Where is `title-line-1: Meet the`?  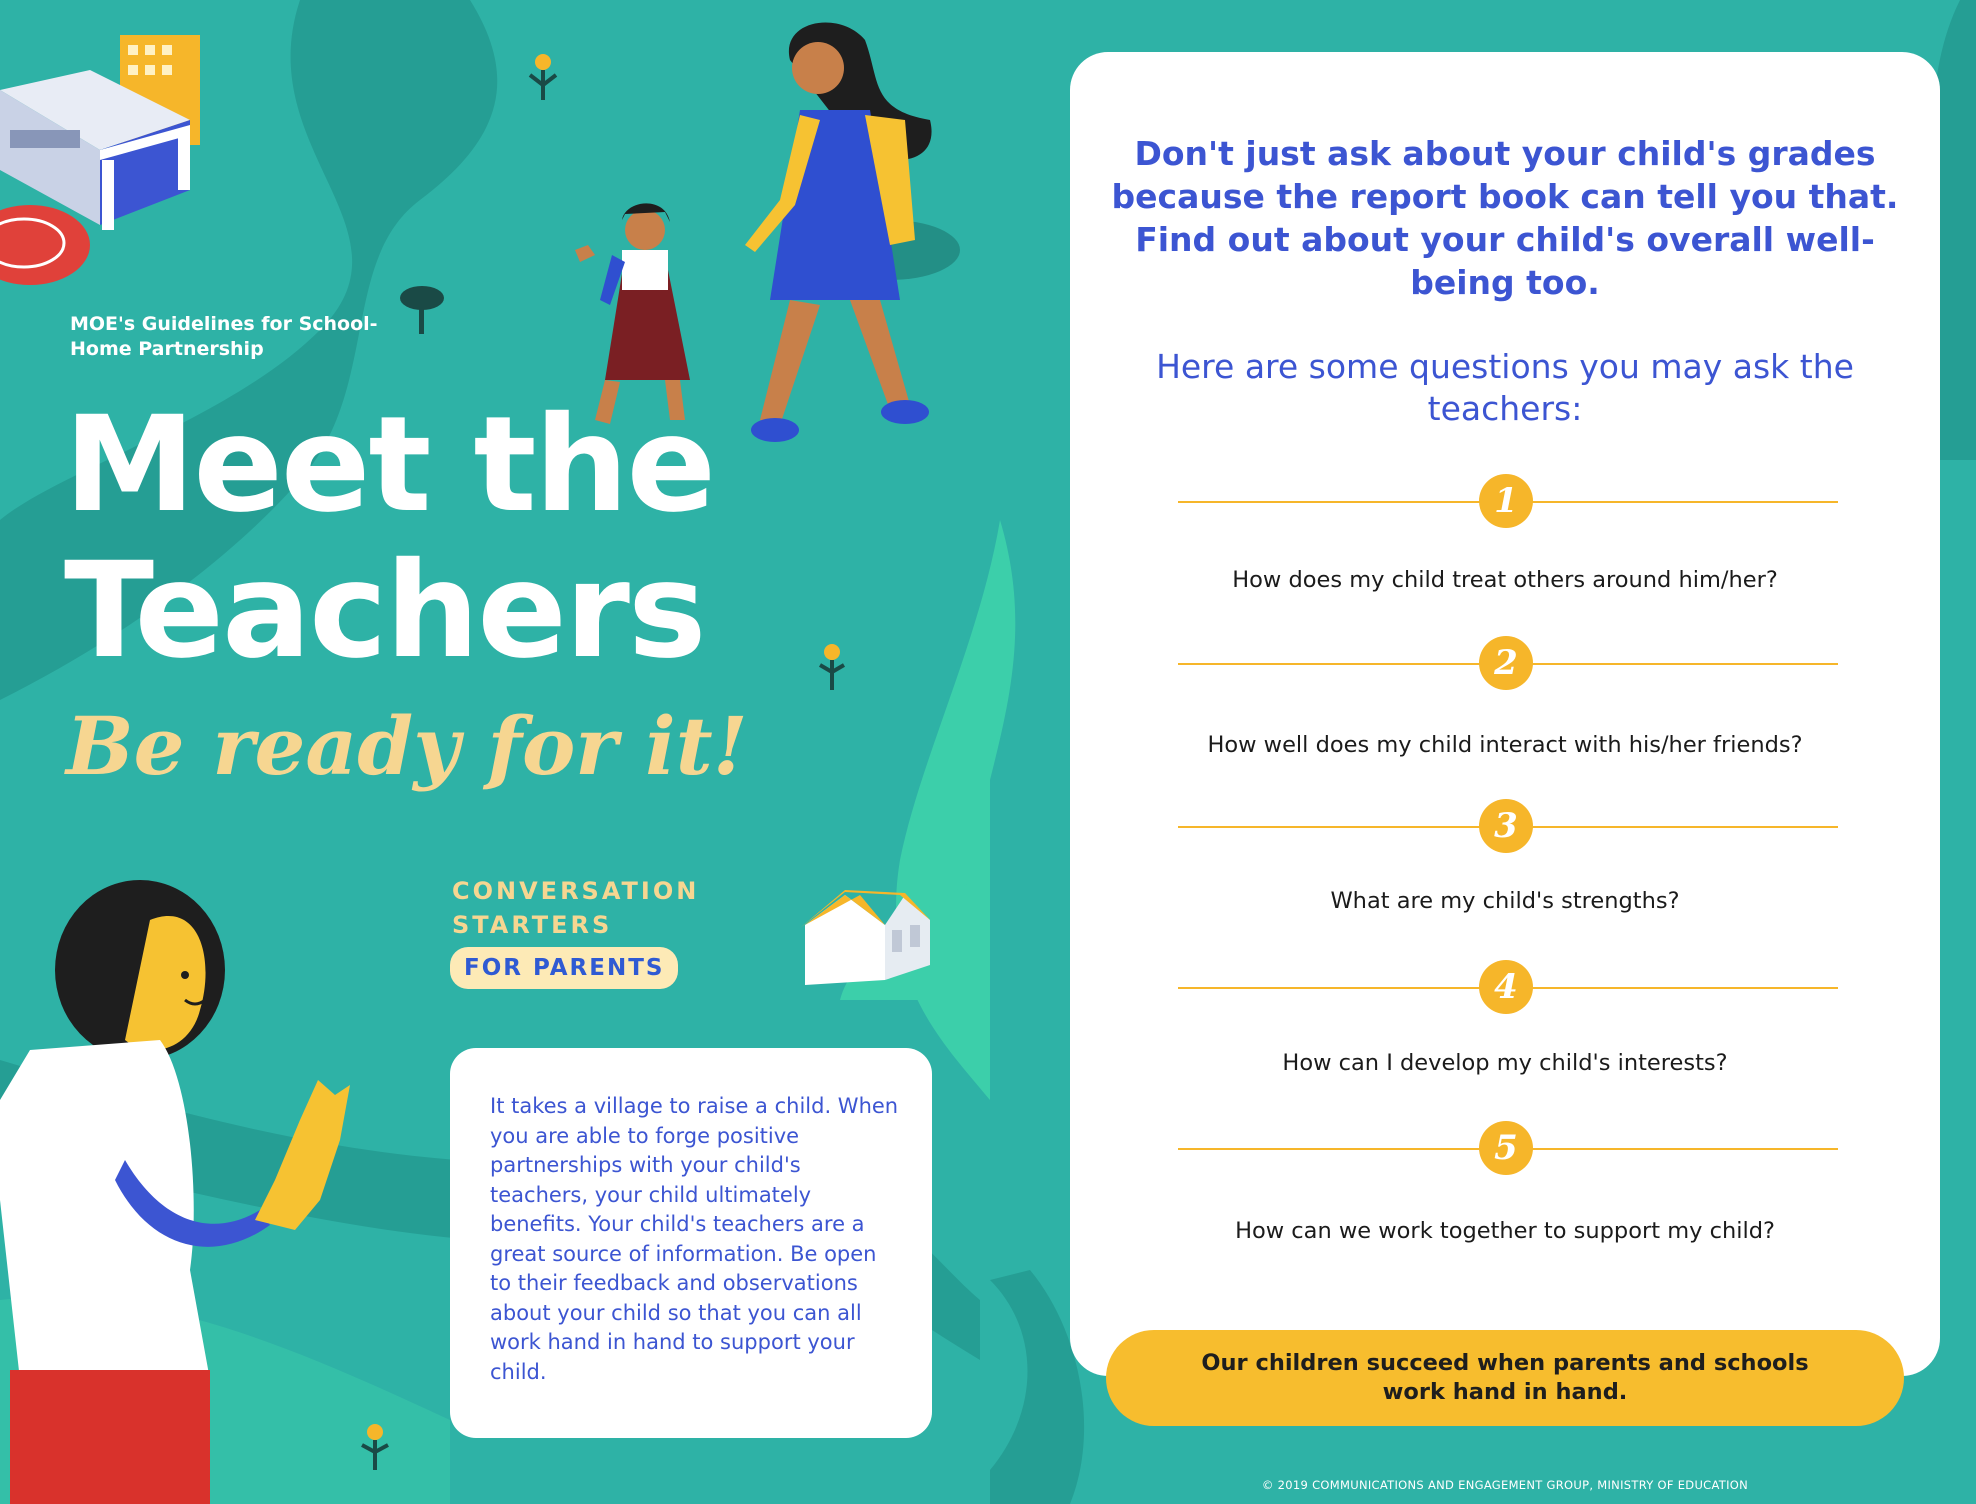 title-line-1: Meet the is located at coordinates (390, 465).